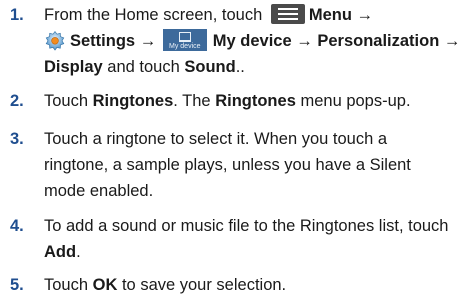  I want to click on display-label: Display, so click(73, 67).